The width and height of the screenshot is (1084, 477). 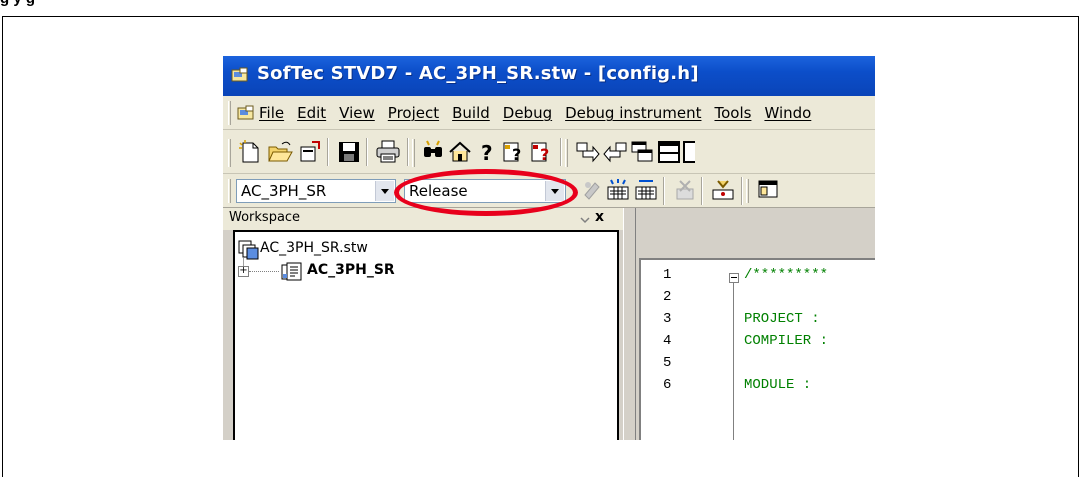 What do you see at coordinates (434, 152) in the screenshot?
I see `find-in-files-icon` at bounding box center [434, 152].